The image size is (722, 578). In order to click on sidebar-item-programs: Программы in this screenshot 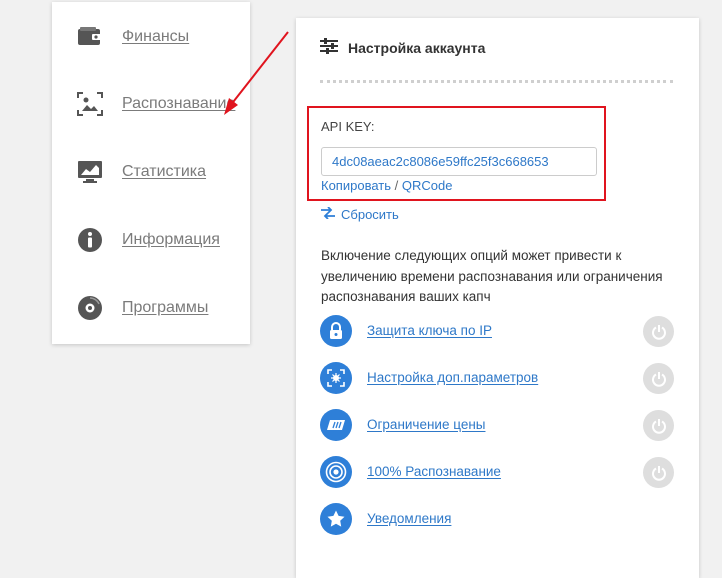, I will do `click(151, 308)`.